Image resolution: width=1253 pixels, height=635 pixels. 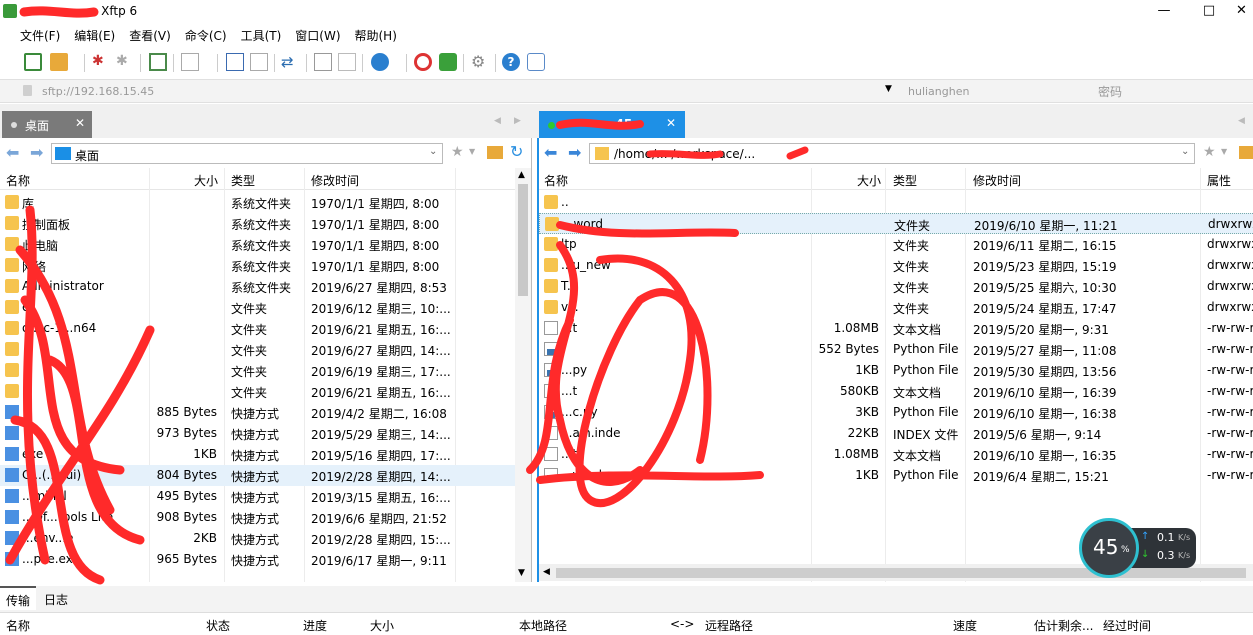 I want to click on file-row: 网络 系统文件夹 1970/1/1 星期四, 8:00, so click(x=257, y=265).